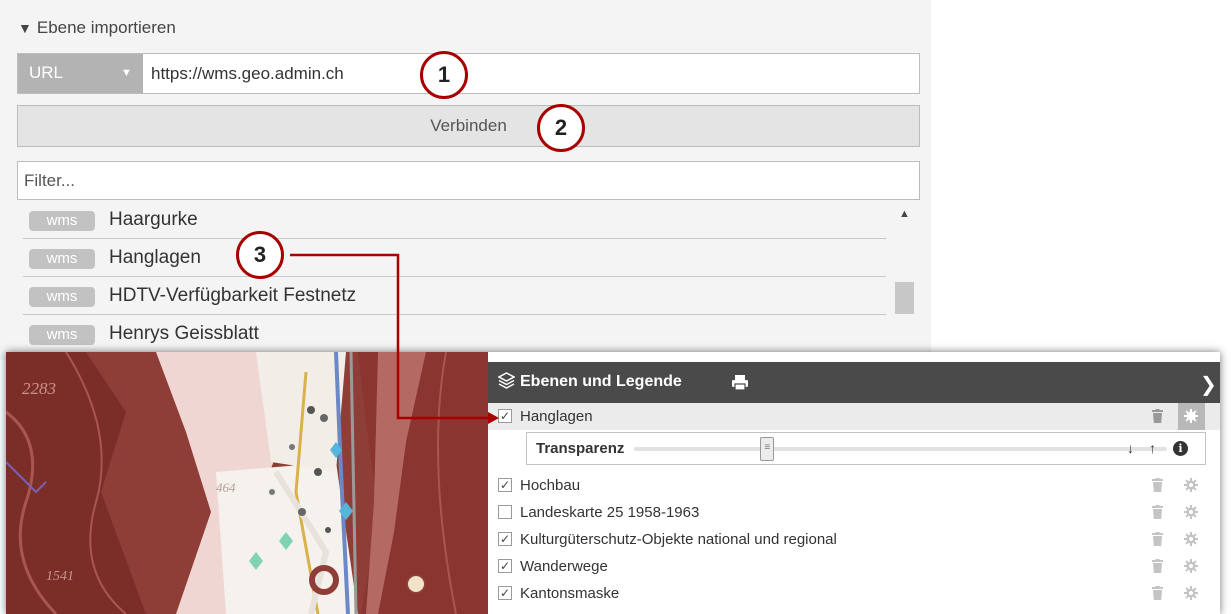 This screenshot has height=614, width=1231. I want to click on layer-label: Landeskarte 25 1958-1963, so click(610, 512).